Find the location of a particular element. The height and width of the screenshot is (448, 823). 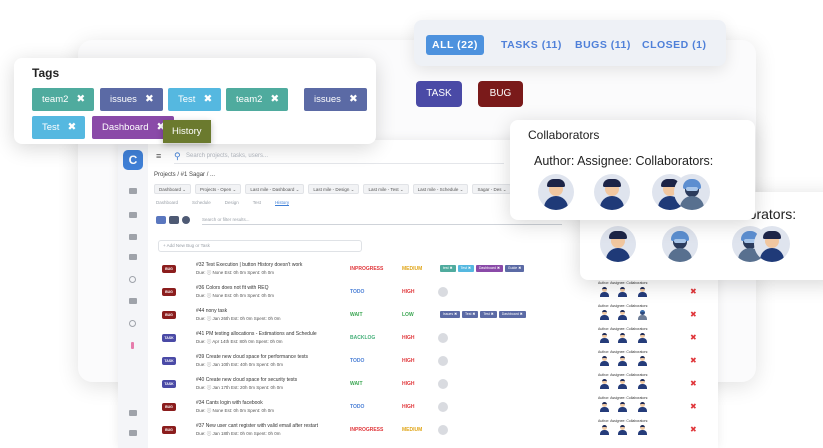

task-type-button: TASK is located at coordinates (439, 94).